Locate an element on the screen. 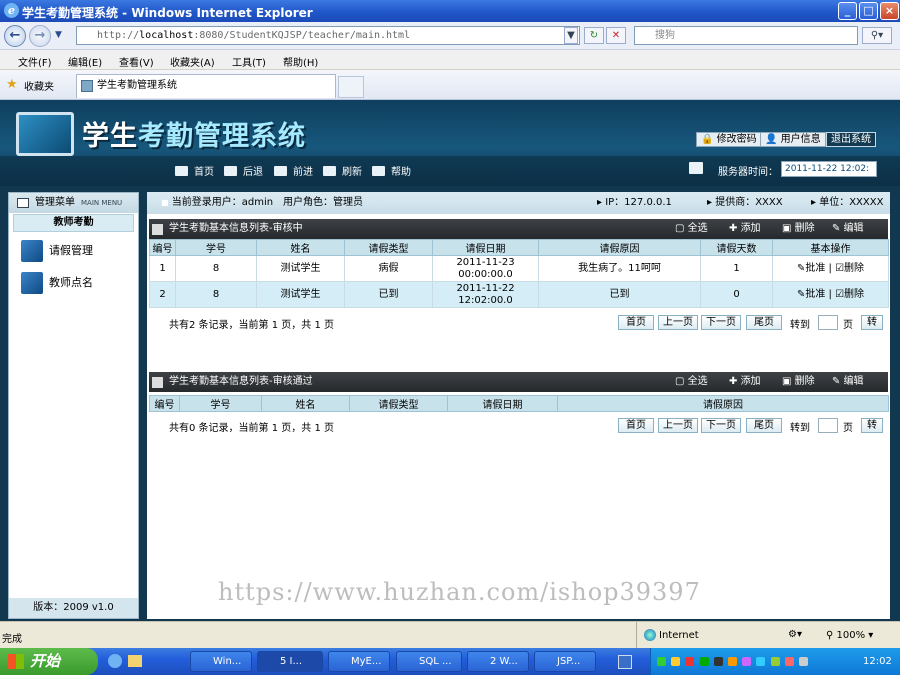 The image size is (900, 675). logout-button: 退出系统 is located at coordinates (851, 139).